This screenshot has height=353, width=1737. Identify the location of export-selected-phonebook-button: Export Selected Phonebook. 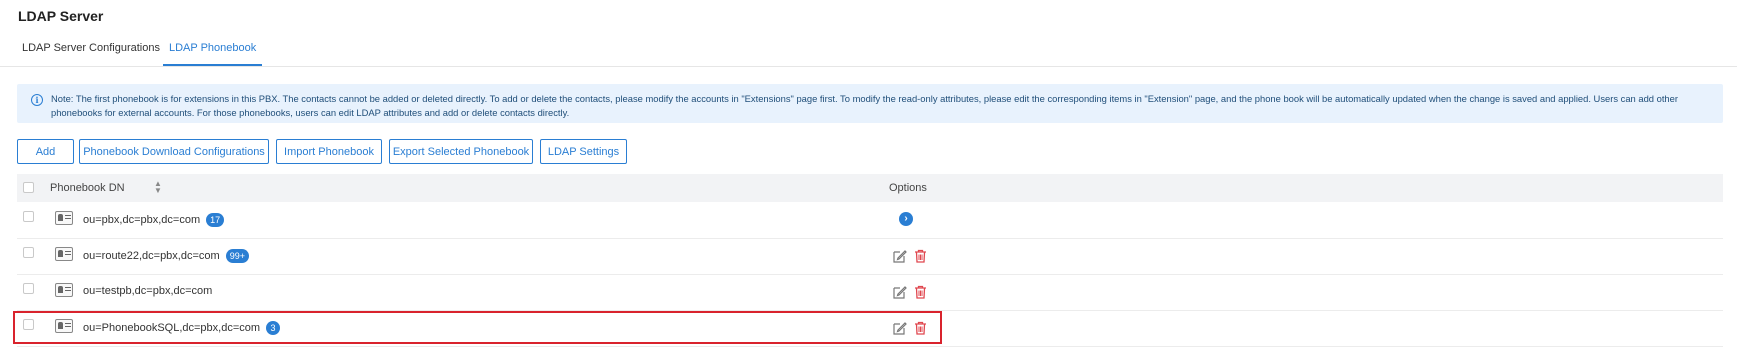
(461, 151).